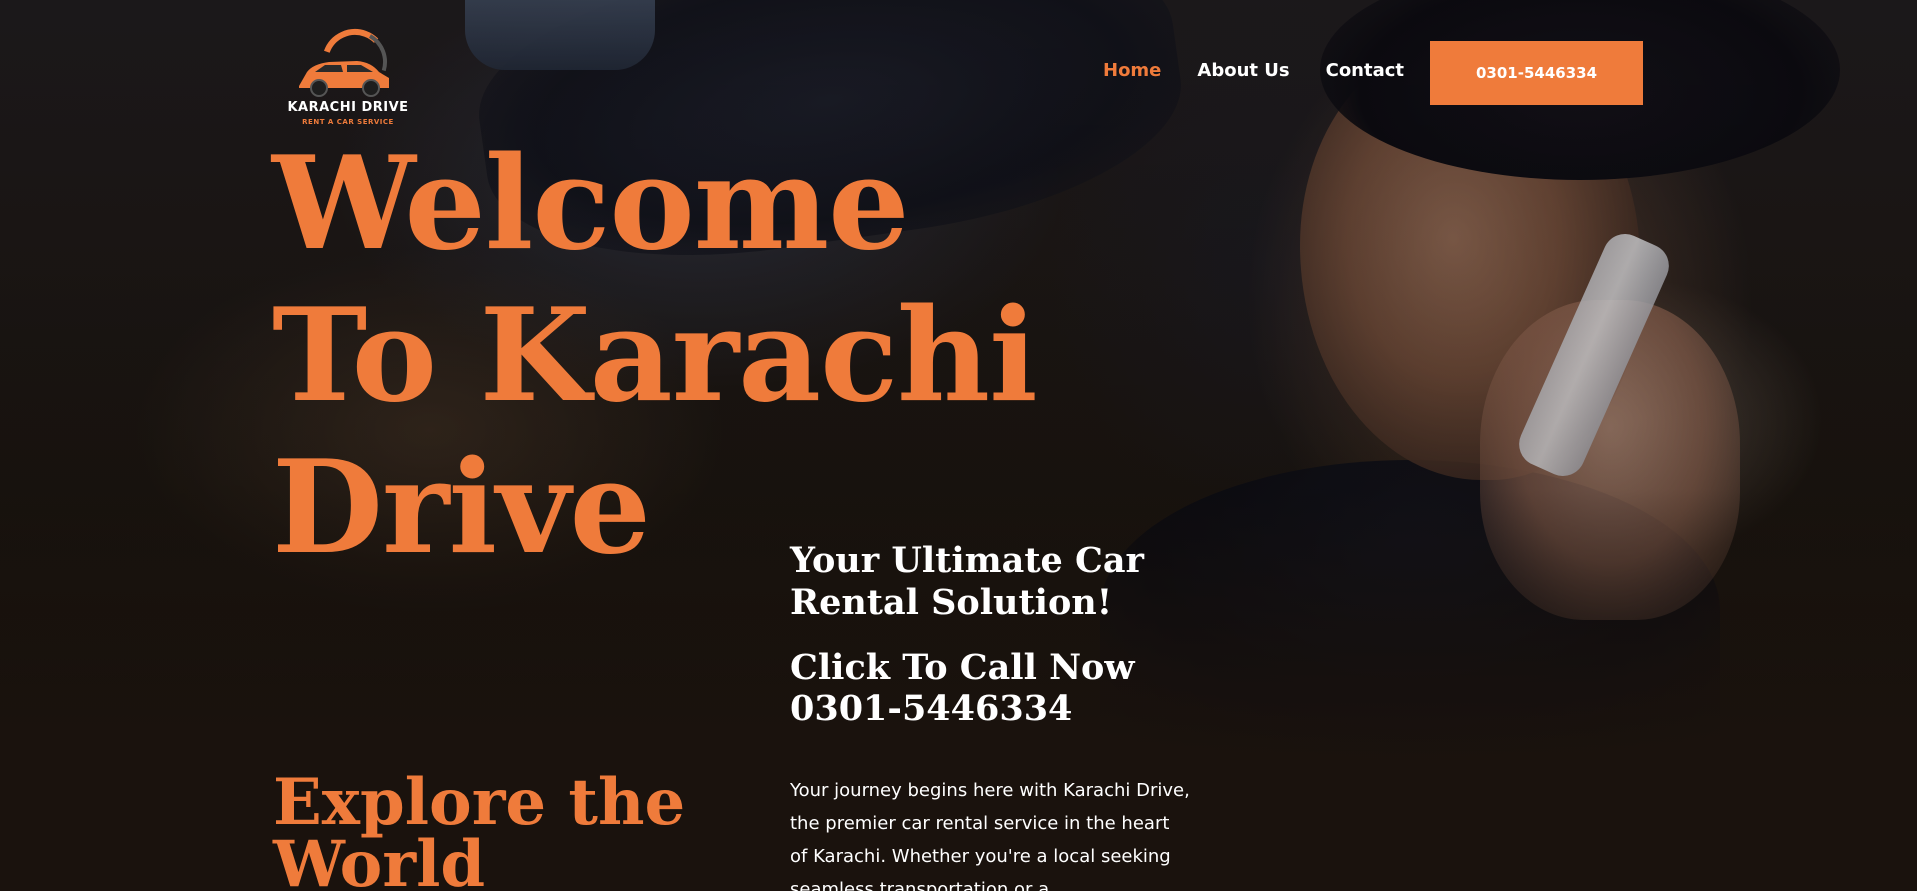 This screenshot has height=891, width=1917. Describe the element at coordinates (1132, 70) in the screenshot. I see `nav-link-home: Home` at that location.